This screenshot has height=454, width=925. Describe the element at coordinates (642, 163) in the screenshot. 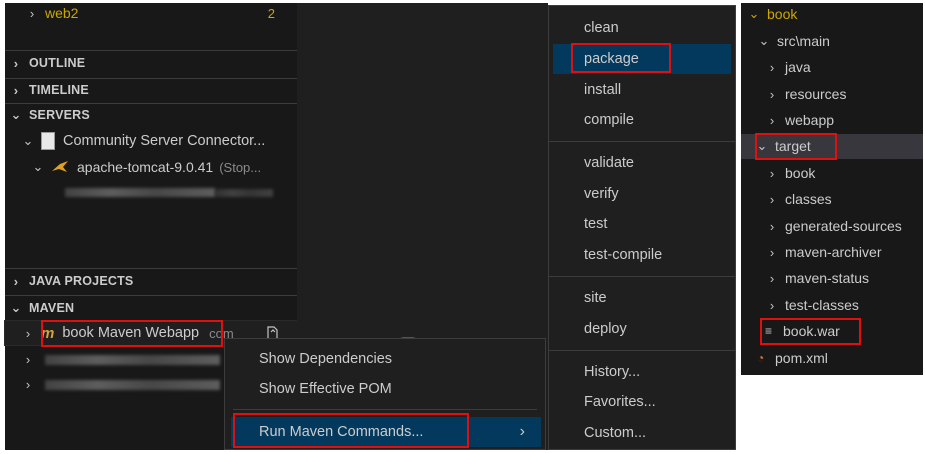

I see `menu-item-validate: validate` at that location.